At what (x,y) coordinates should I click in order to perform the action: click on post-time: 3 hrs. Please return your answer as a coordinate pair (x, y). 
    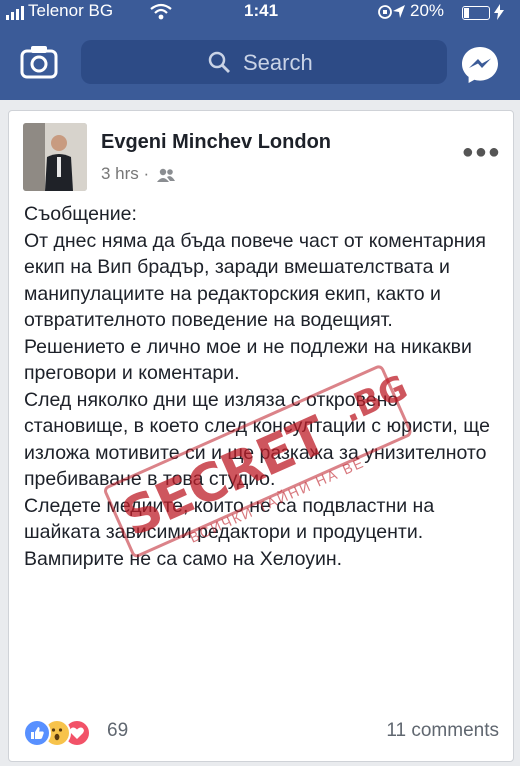
    Looking at the image, I should click on (120, 173).